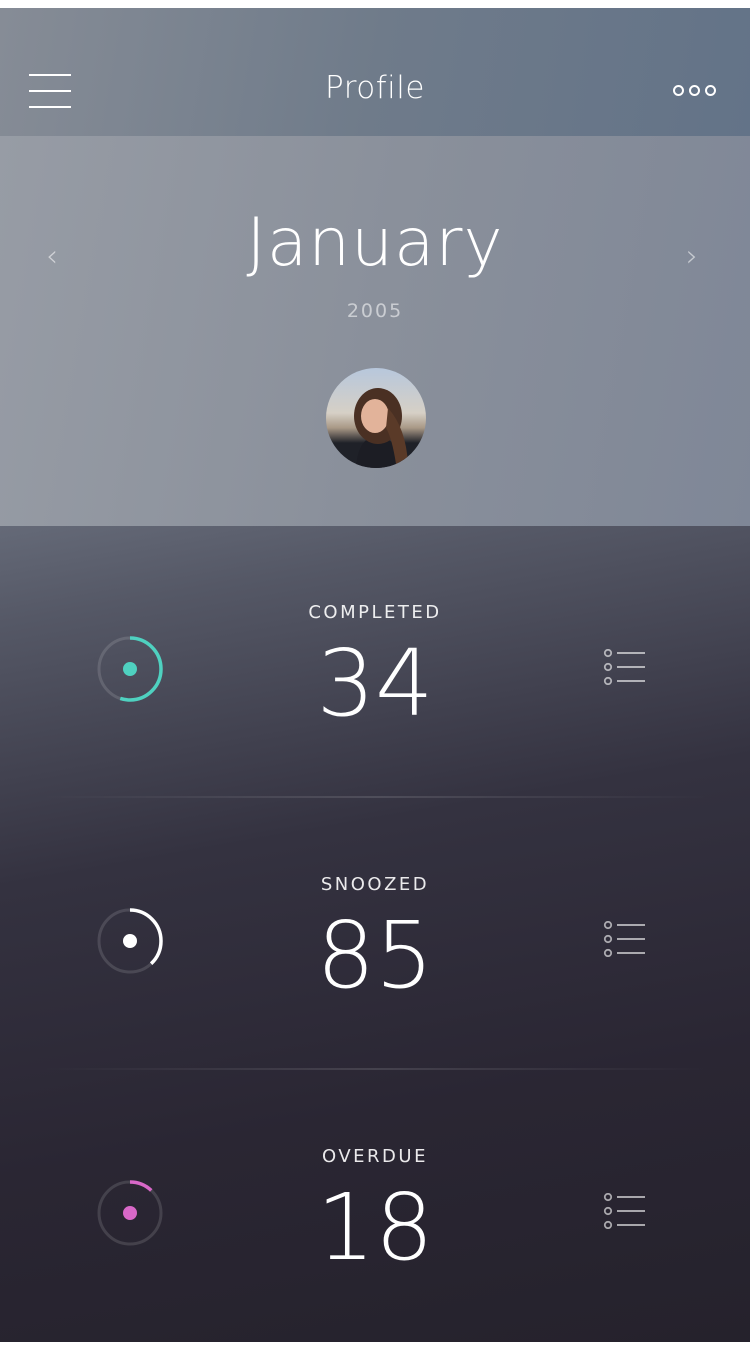  I want to click on page-title: Profile, so click(375, 88).